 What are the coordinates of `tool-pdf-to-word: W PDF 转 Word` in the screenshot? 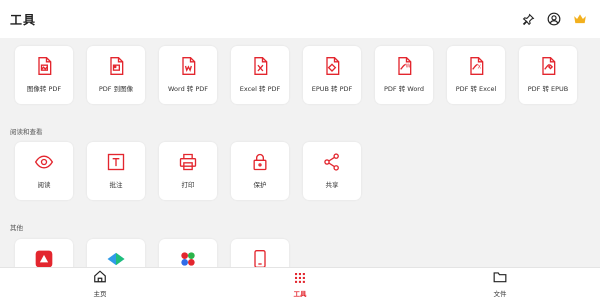 It's located at (404, 75).